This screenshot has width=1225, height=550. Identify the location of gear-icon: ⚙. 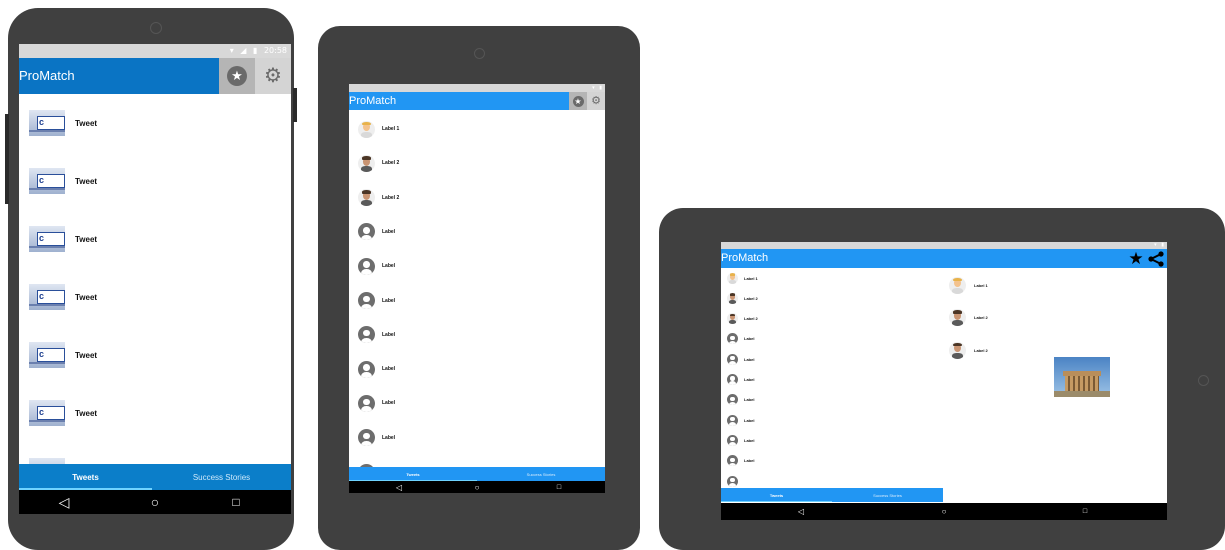
(273, 76).